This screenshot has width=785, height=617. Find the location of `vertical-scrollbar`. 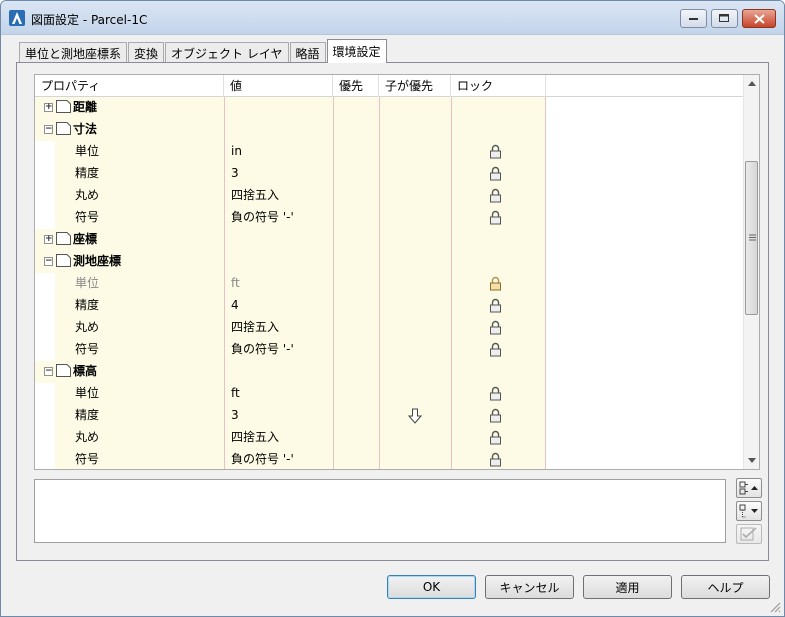

vertical-scrollbar is located at coordinates (751, 272).